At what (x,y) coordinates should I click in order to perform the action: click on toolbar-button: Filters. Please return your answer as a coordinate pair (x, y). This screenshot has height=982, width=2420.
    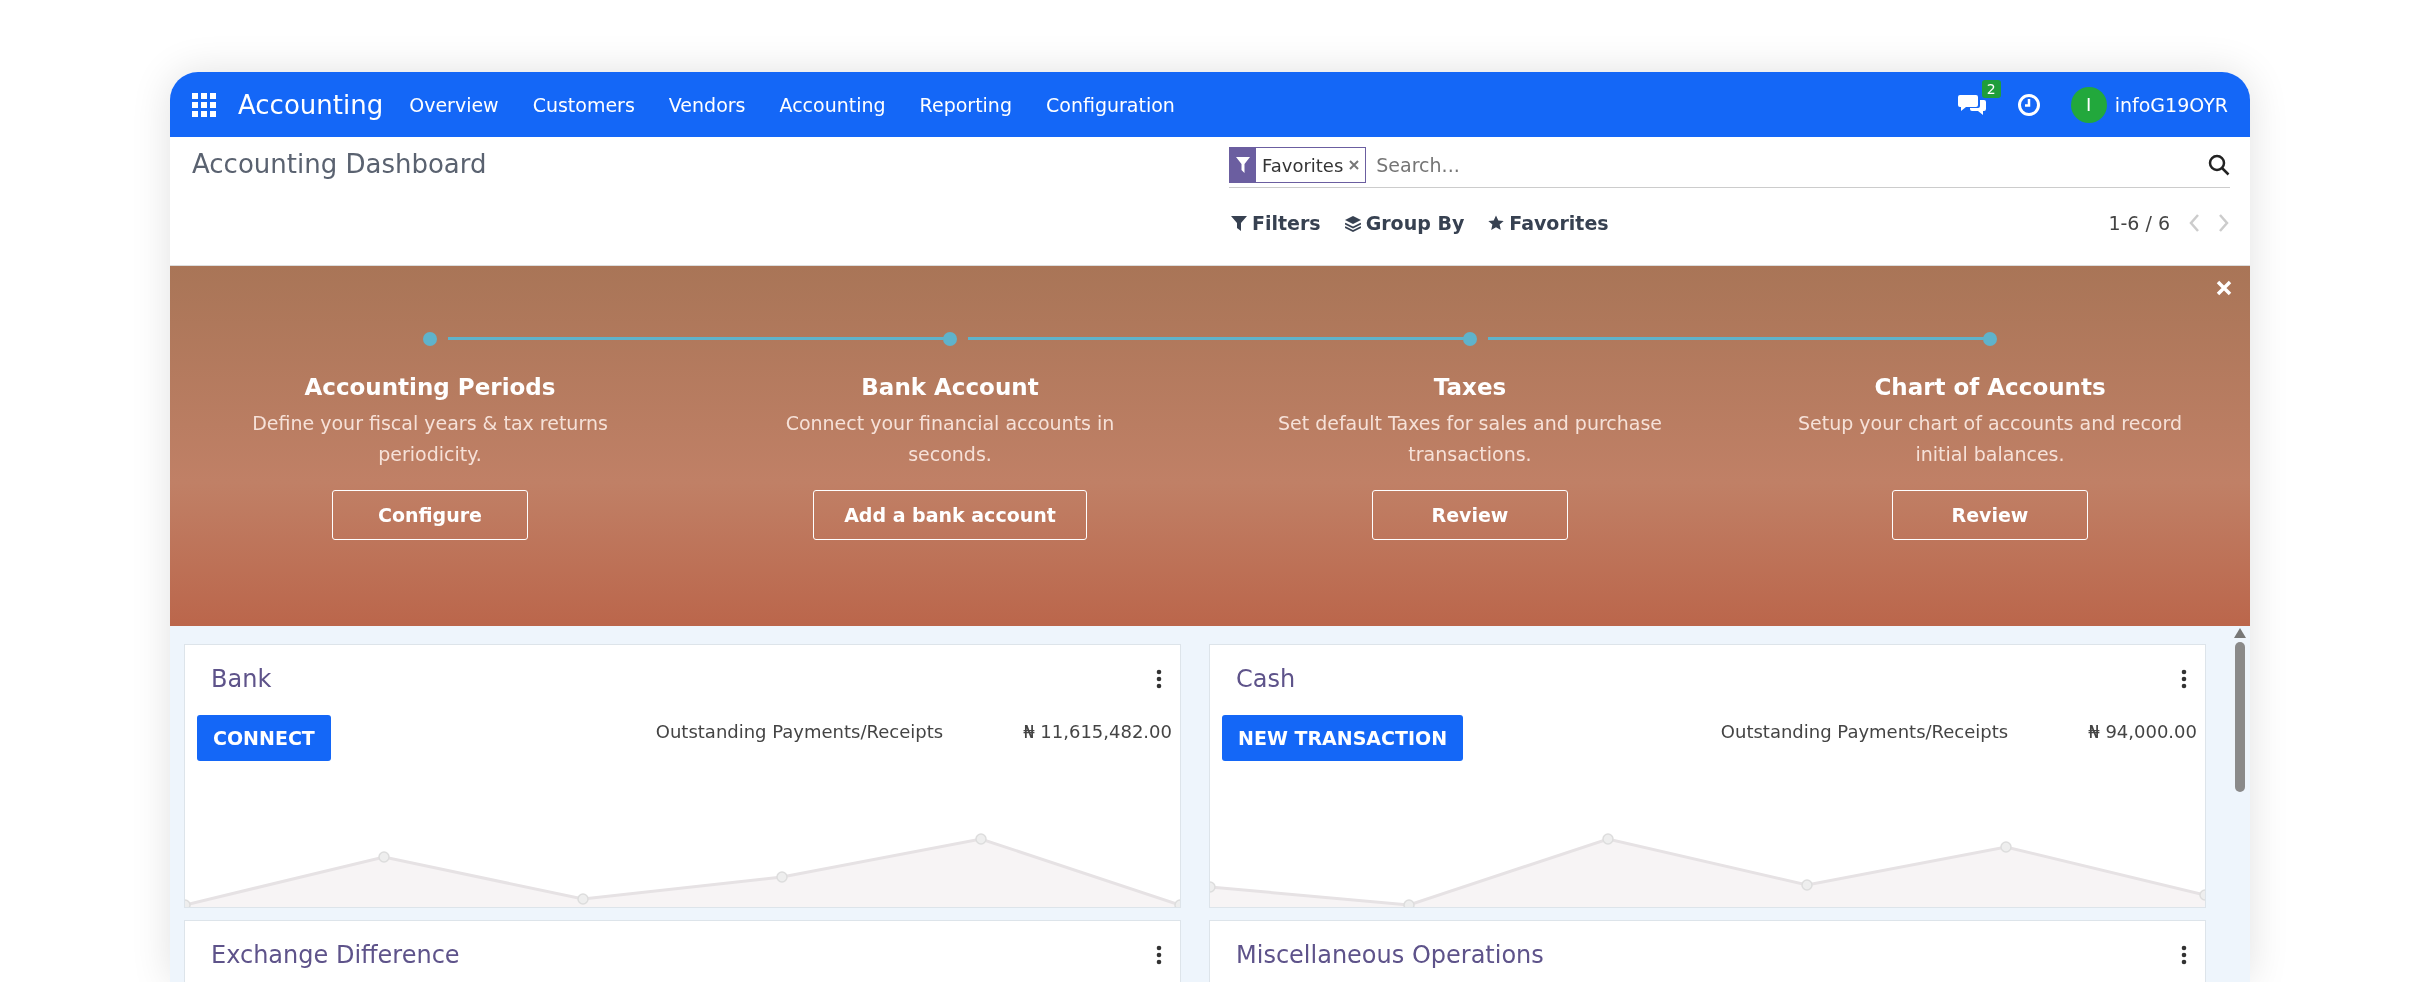
    Looking at the image, I should click on (1276, 223).